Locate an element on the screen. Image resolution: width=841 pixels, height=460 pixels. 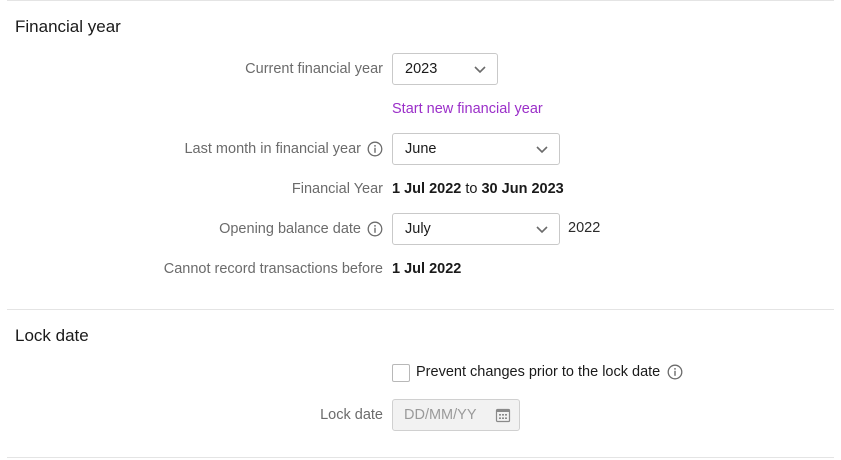
top-divider is located at coordinates (420, 0).